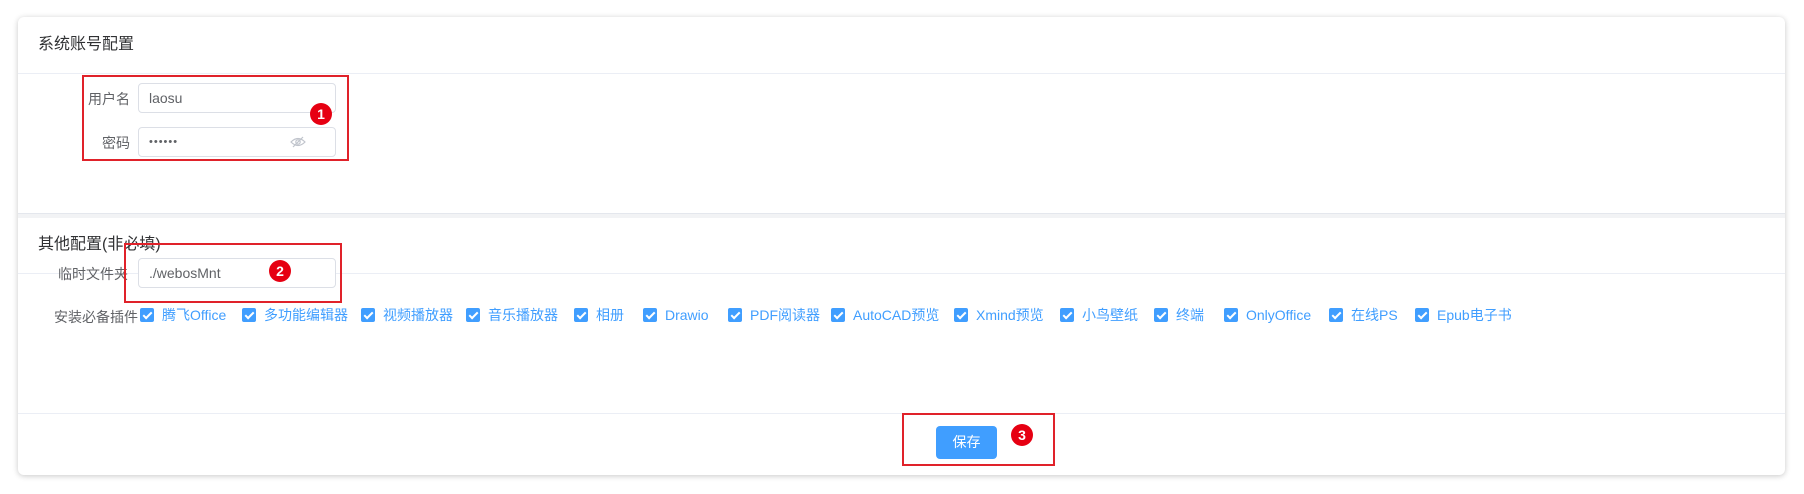 The height and width of the screenshot is (494, 1804). I want to click on plugin-checkbox-online-ps: 在线PS, so click(1363, 315).